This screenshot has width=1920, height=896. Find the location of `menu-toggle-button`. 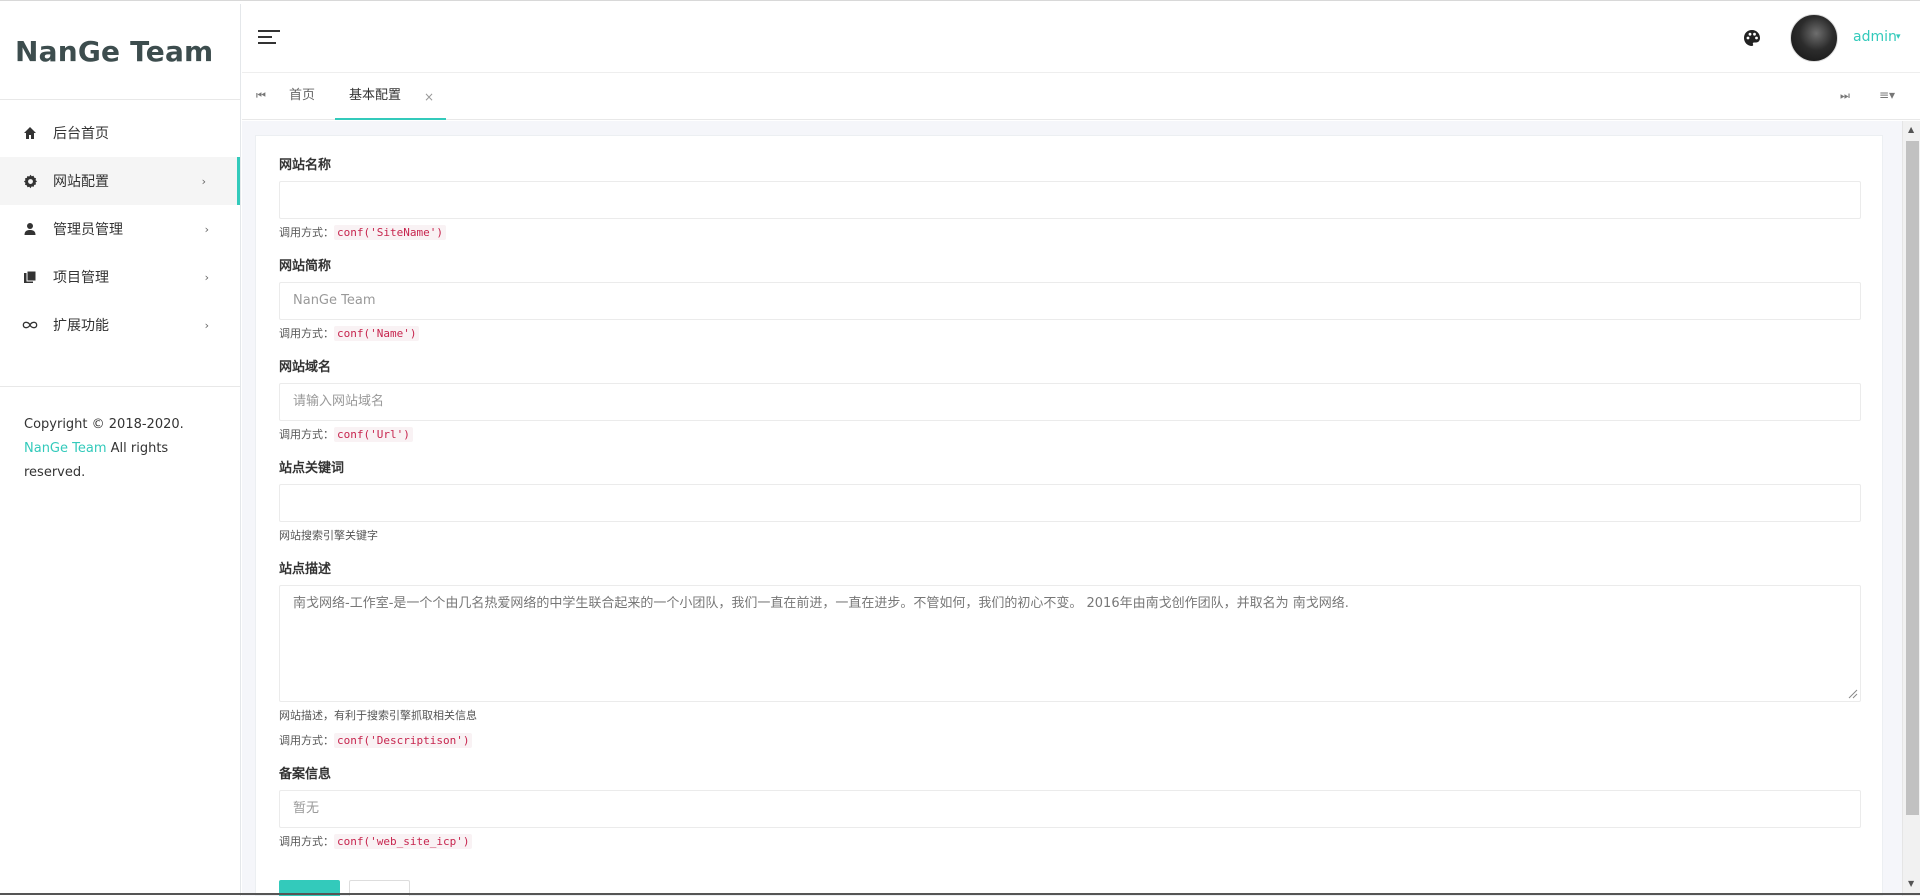

menu-toggle-button is located at coordinates (269, 39).